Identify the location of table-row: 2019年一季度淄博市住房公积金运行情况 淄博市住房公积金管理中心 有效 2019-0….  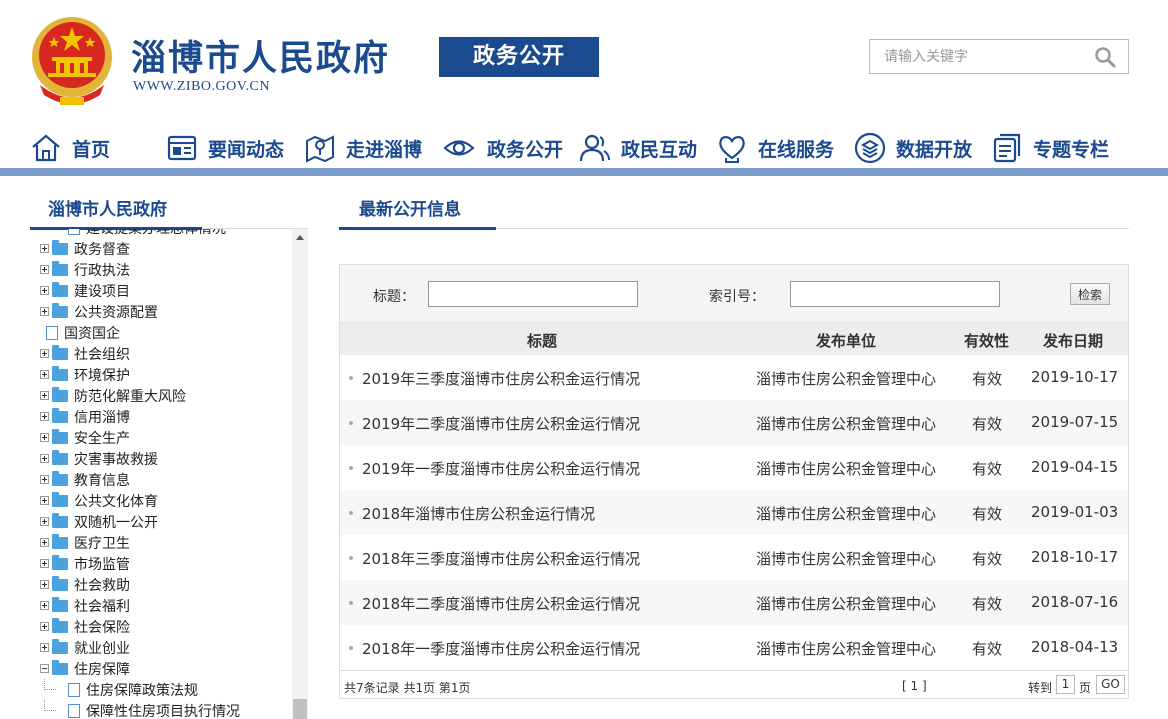
(734, 467).